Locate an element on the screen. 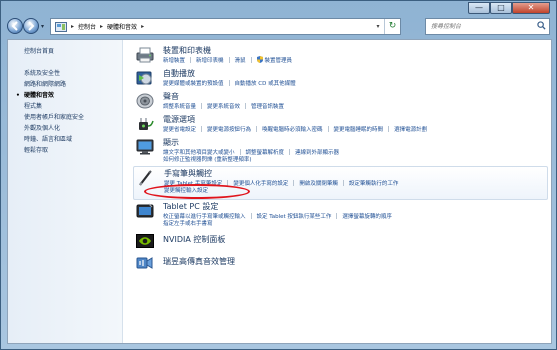 The image size is (557, 350). realtek-title: 瑞昱高傳真音效管理 is located at coordinates (199, 261).